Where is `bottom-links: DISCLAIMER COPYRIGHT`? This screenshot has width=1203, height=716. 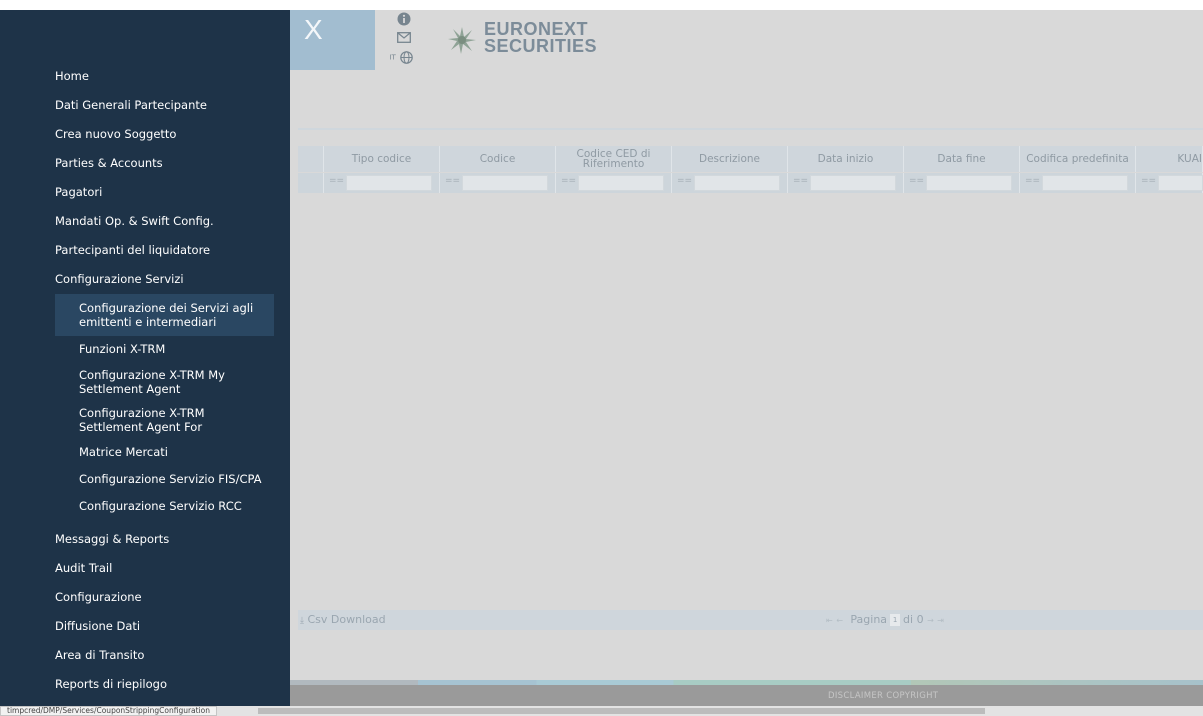 bottom-links: DISCLAIMER COPYRIGHT is located at coordinates (883, 696).